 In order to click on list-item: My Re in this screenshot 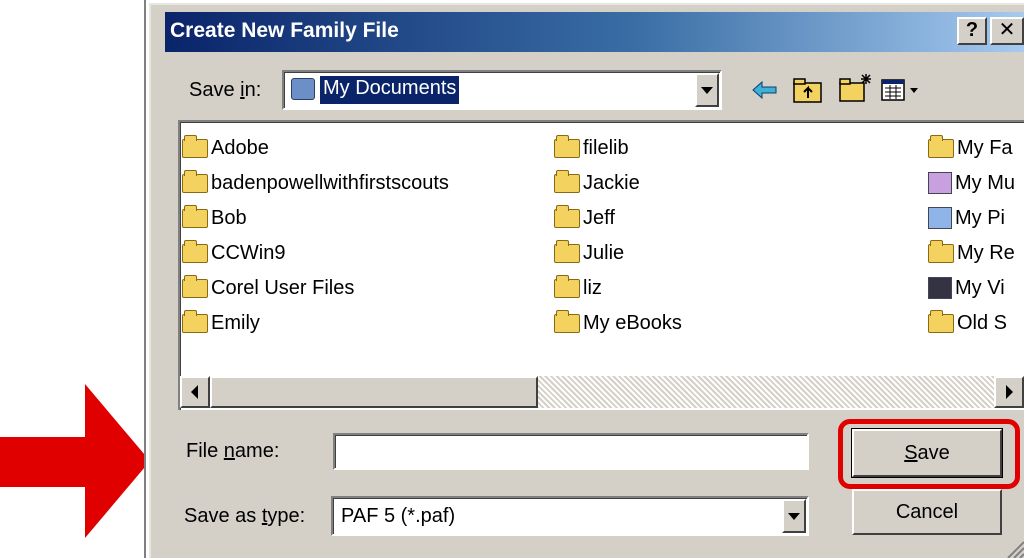, I will do `click(971, 252)`.